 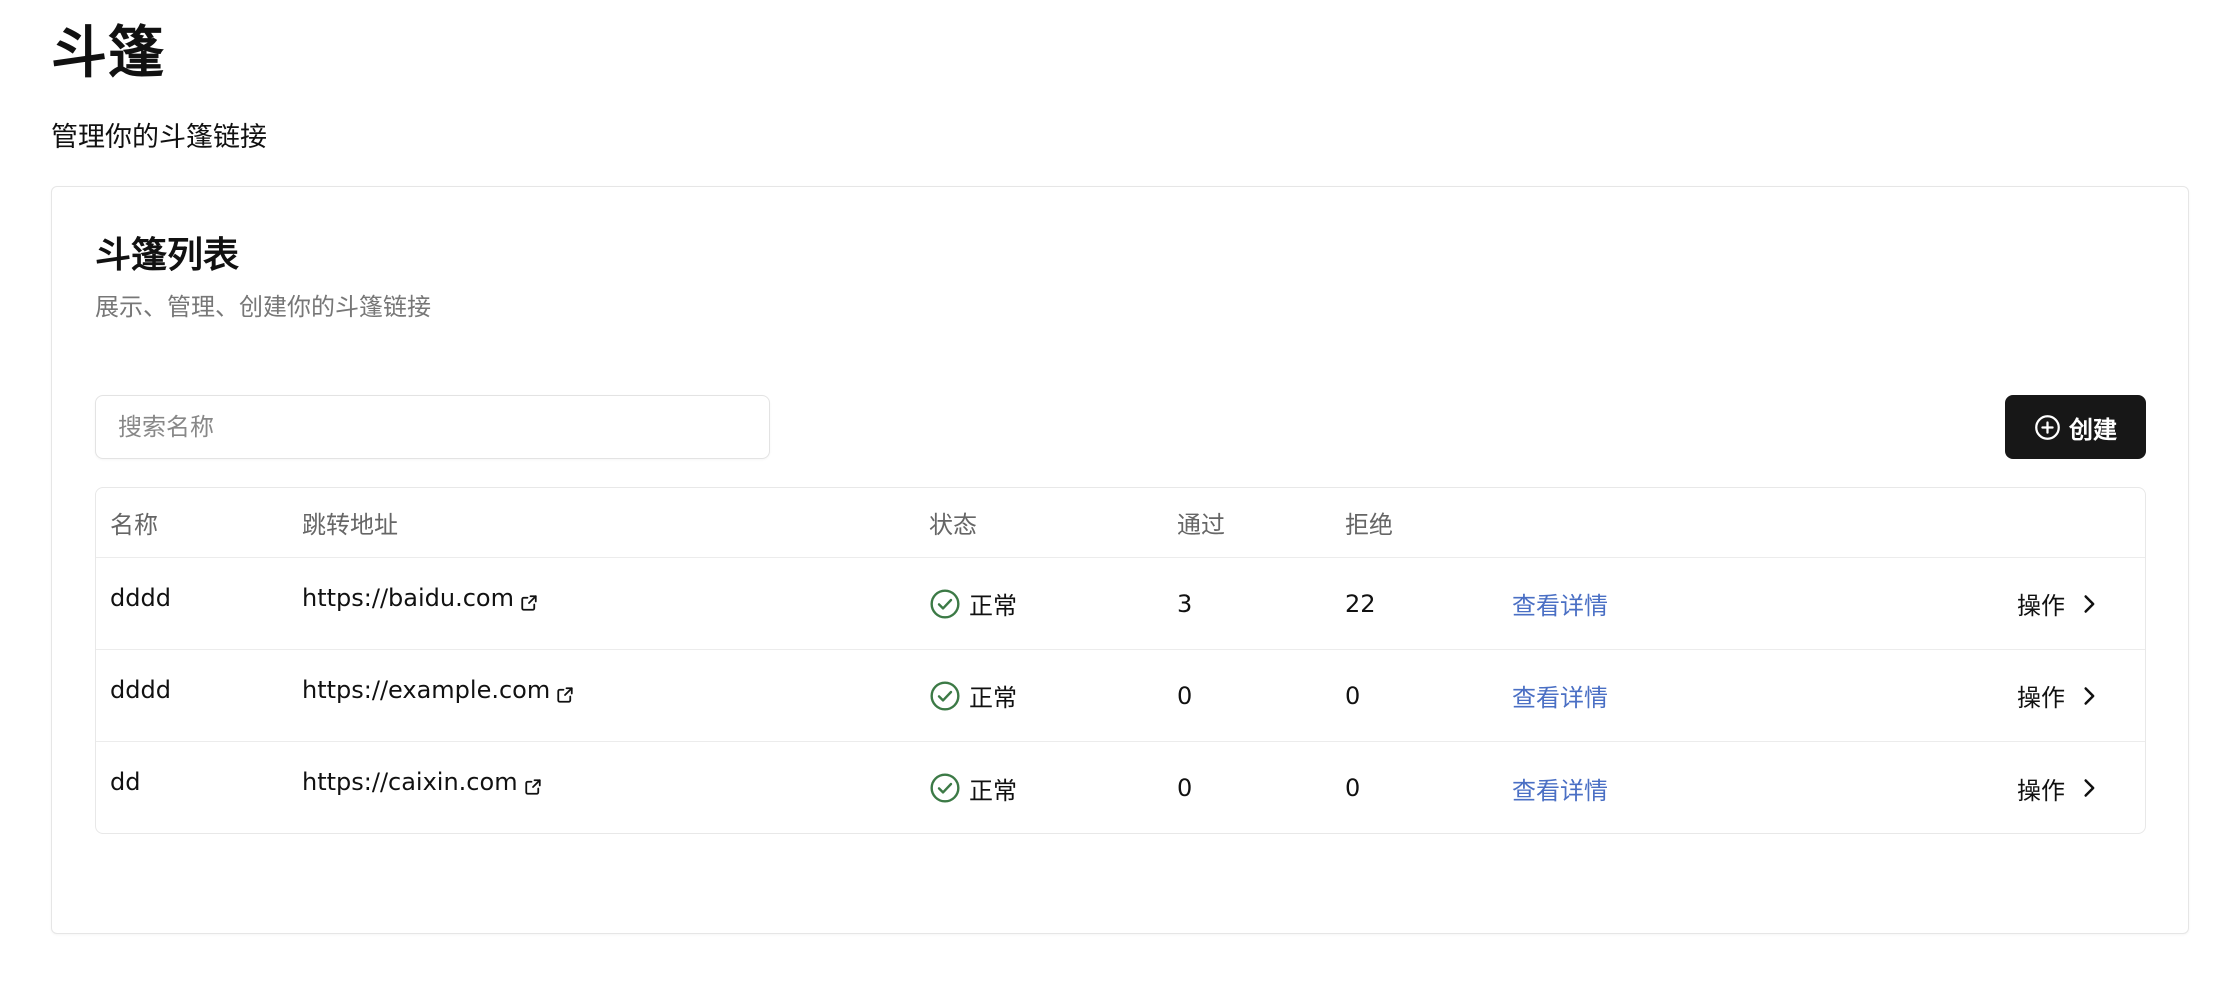 I want to click on table-row: dddd https://baidu.com 正常 3 22 查看详情 操作, so click(x=1120, y=604).